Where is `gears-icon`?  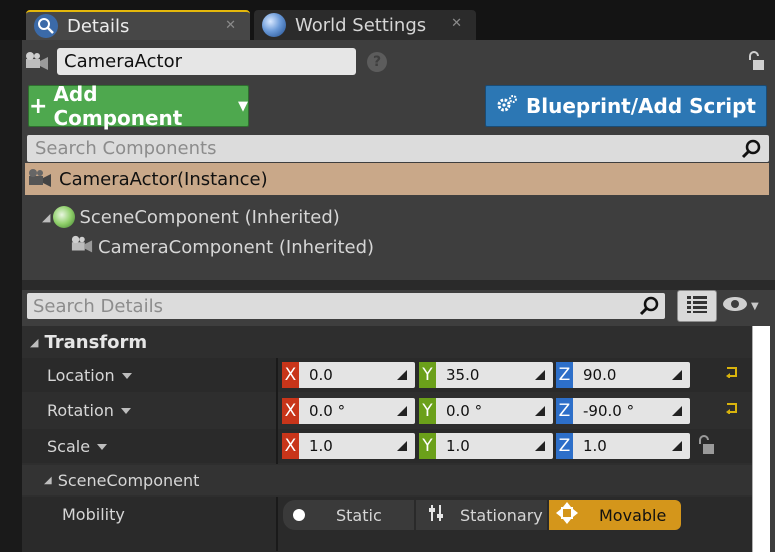 gears-icon is located at coordinates (507, 106).